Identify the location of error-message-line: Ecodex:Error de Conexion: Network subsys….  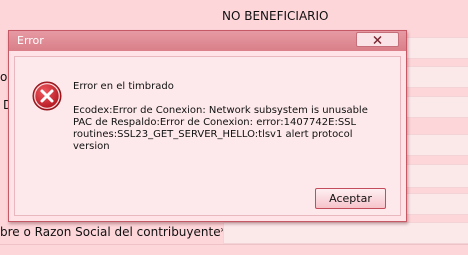
(220, 110).